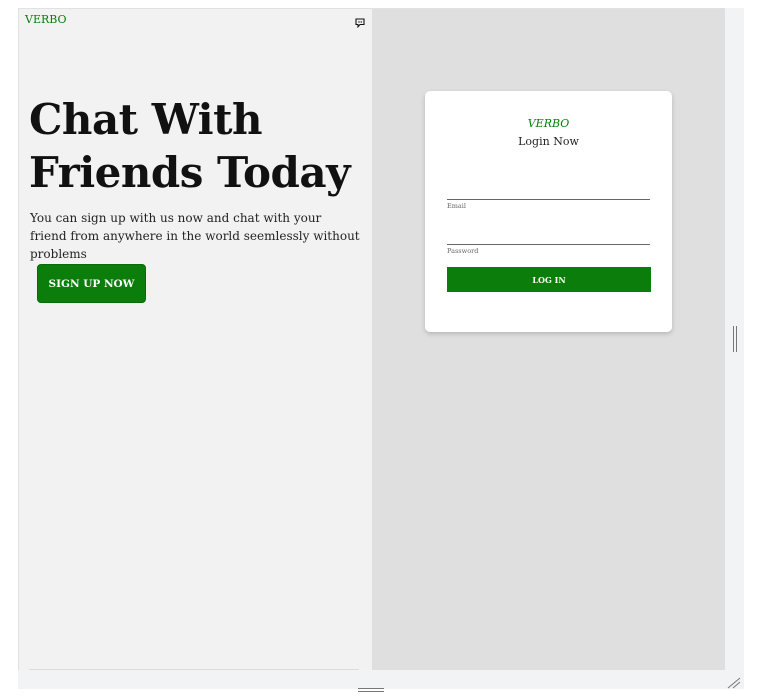  Describe the element at coordinates (371, 685) in the screenshot. I see `horizontal-resize-handle-icon` at that location.